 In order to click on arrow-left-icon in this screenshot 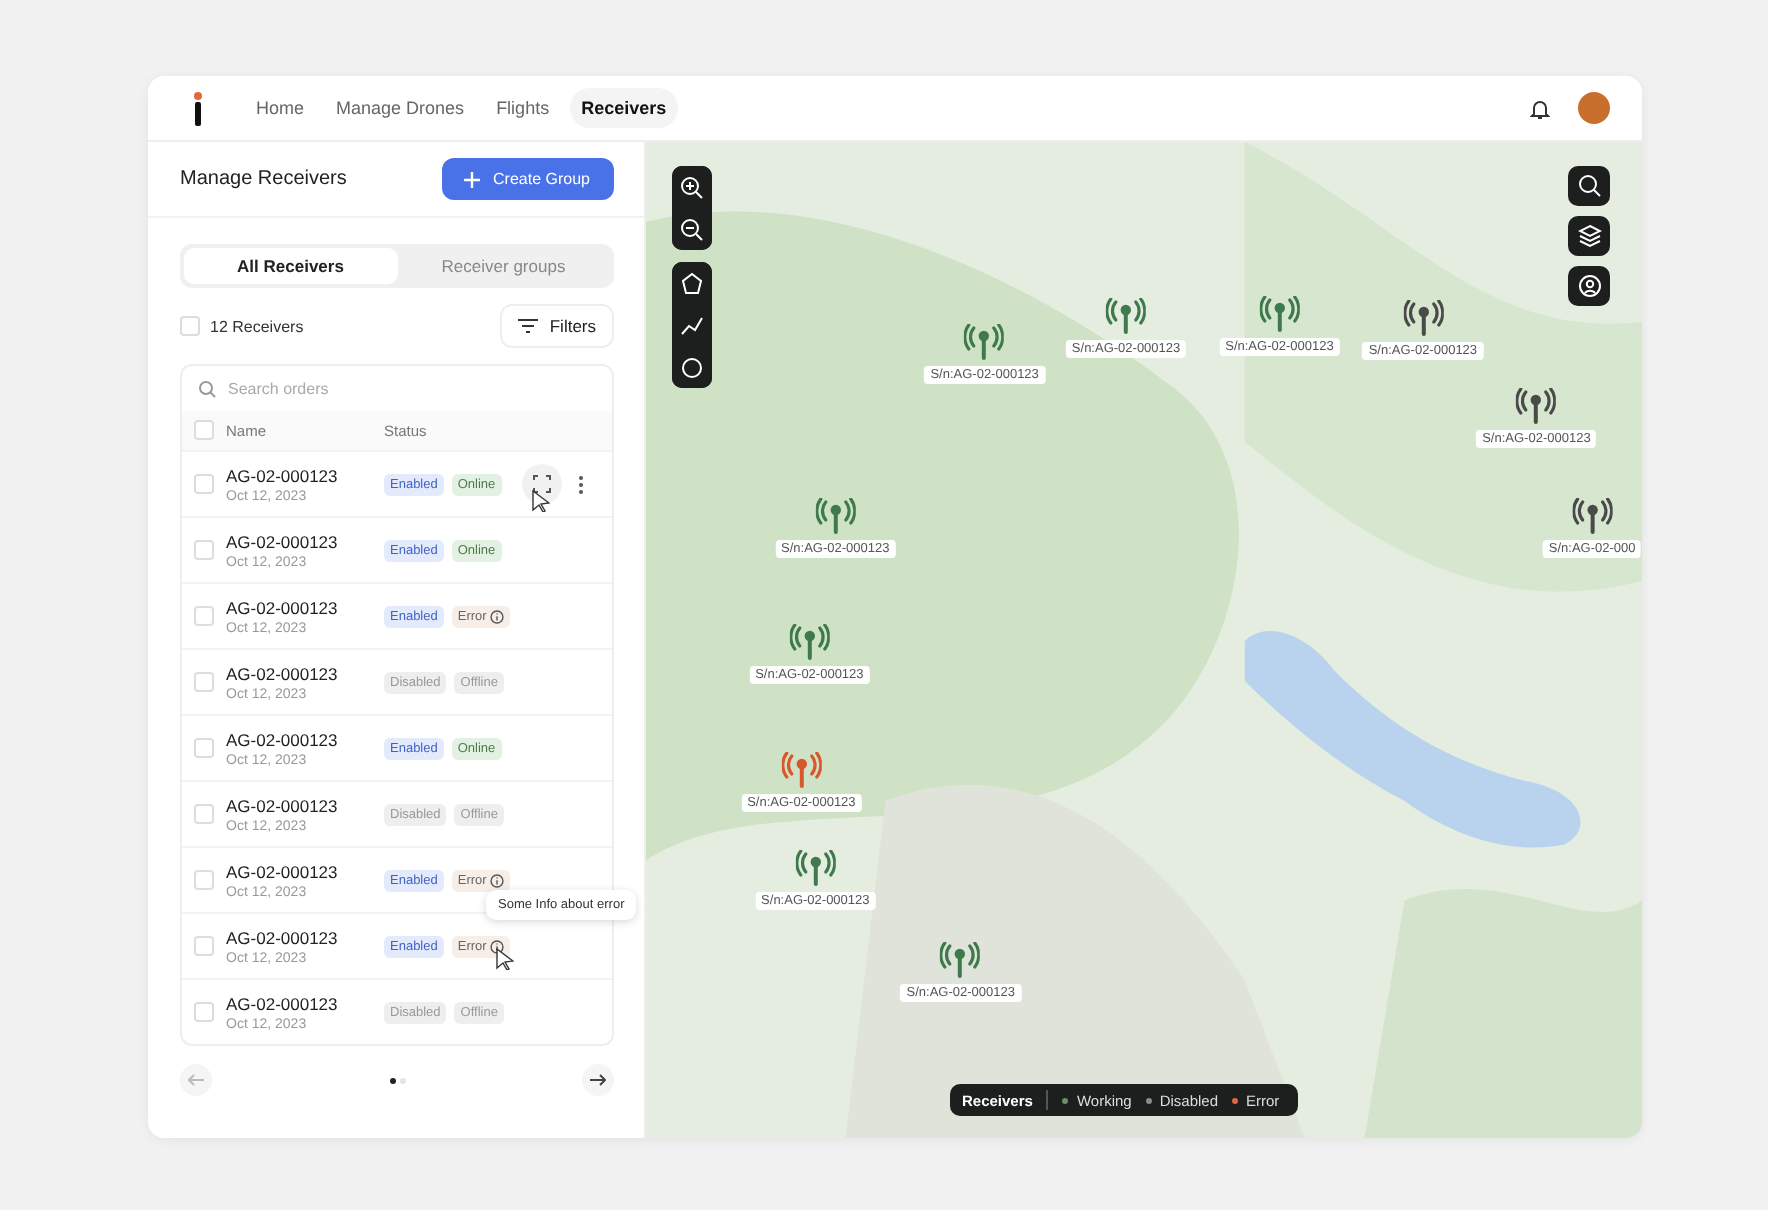, I will do `click(196, 1080)`.